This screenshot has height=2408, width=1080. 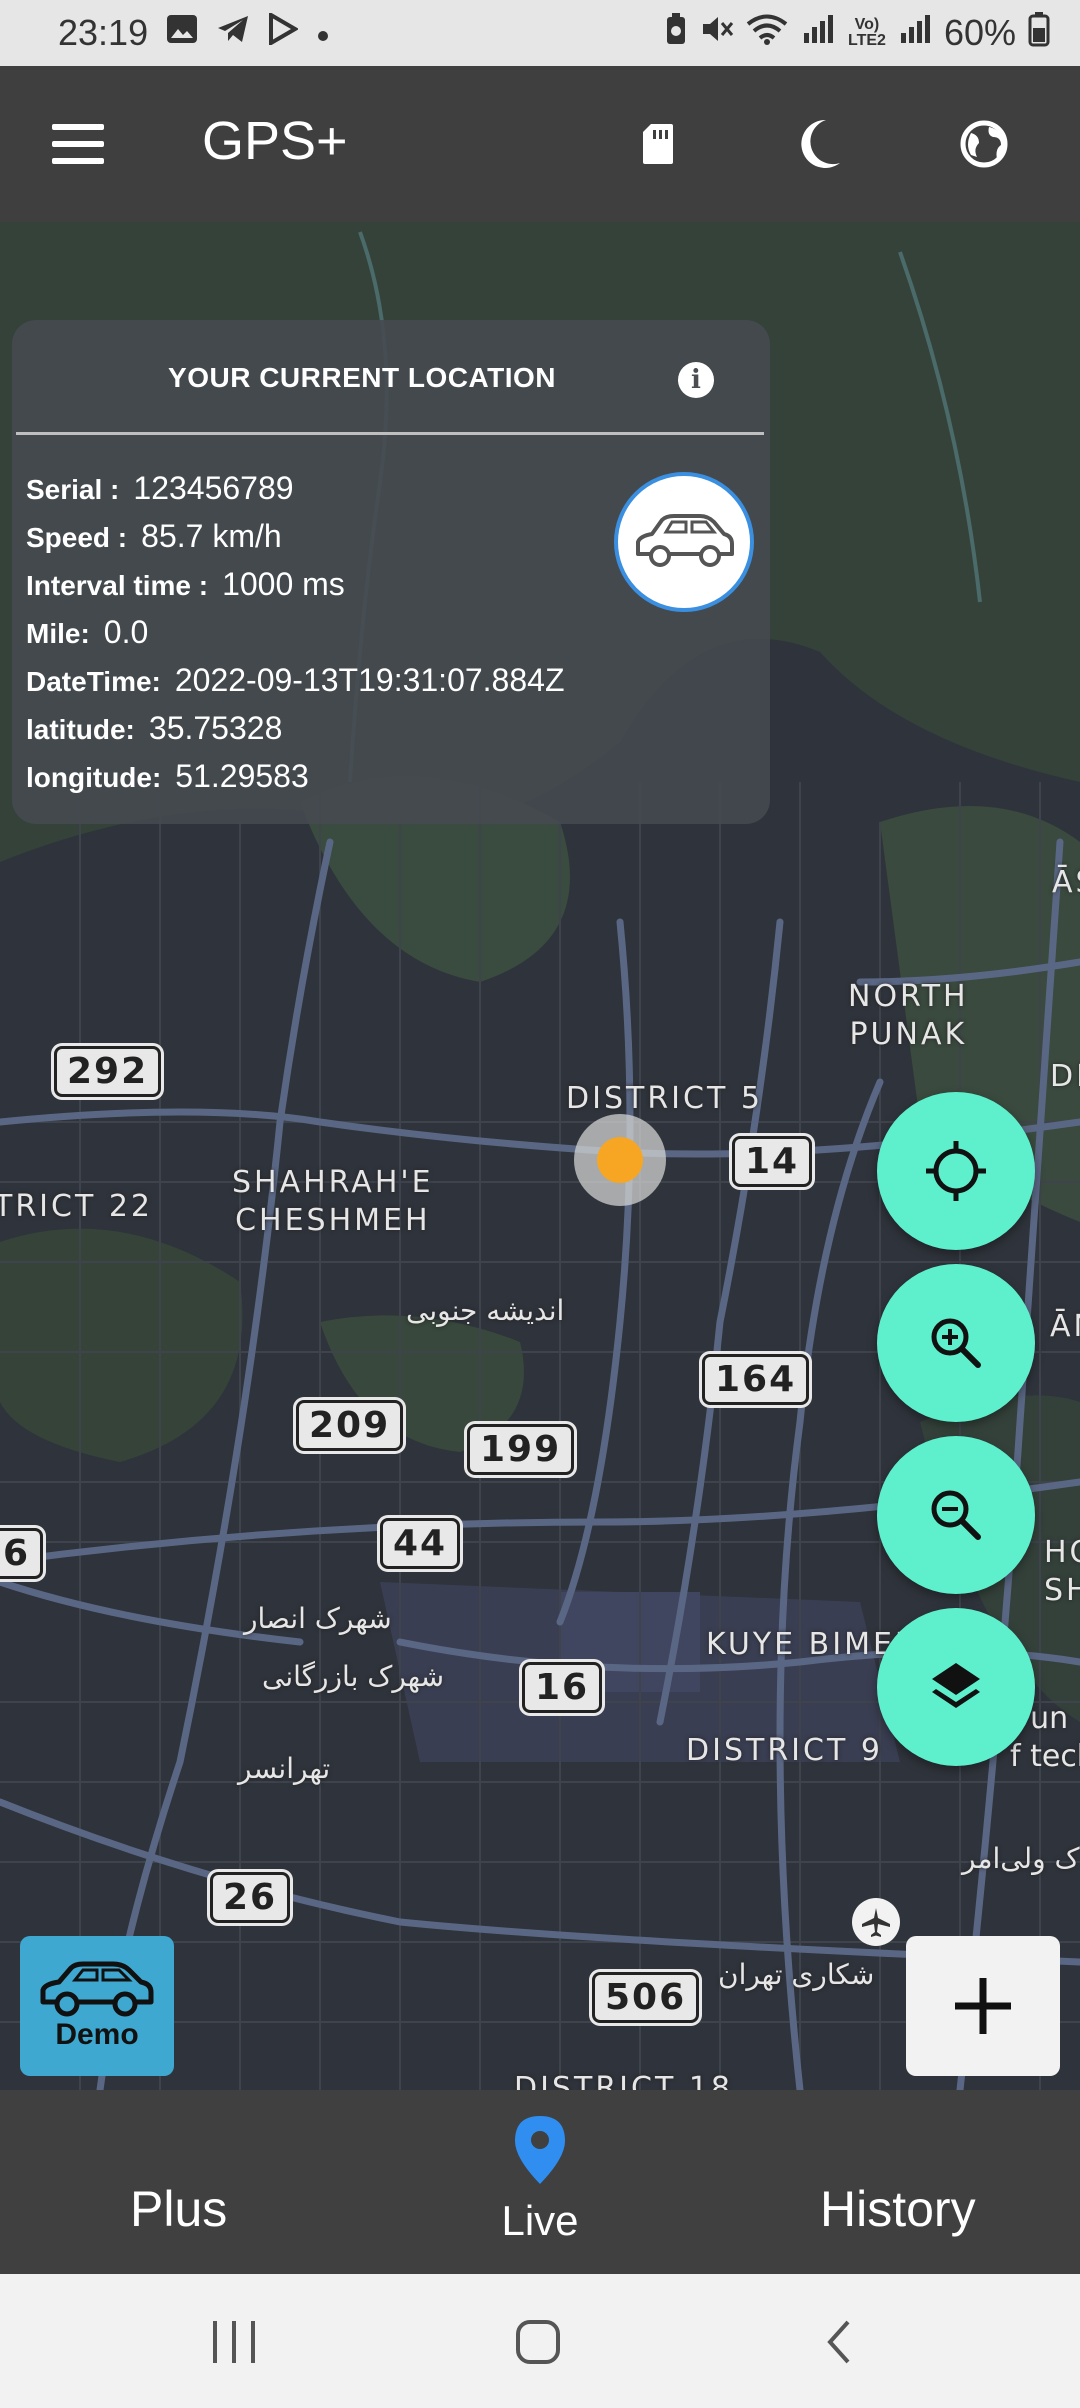 I want to click on vehicle-avatar, so click(x=684, y=542).